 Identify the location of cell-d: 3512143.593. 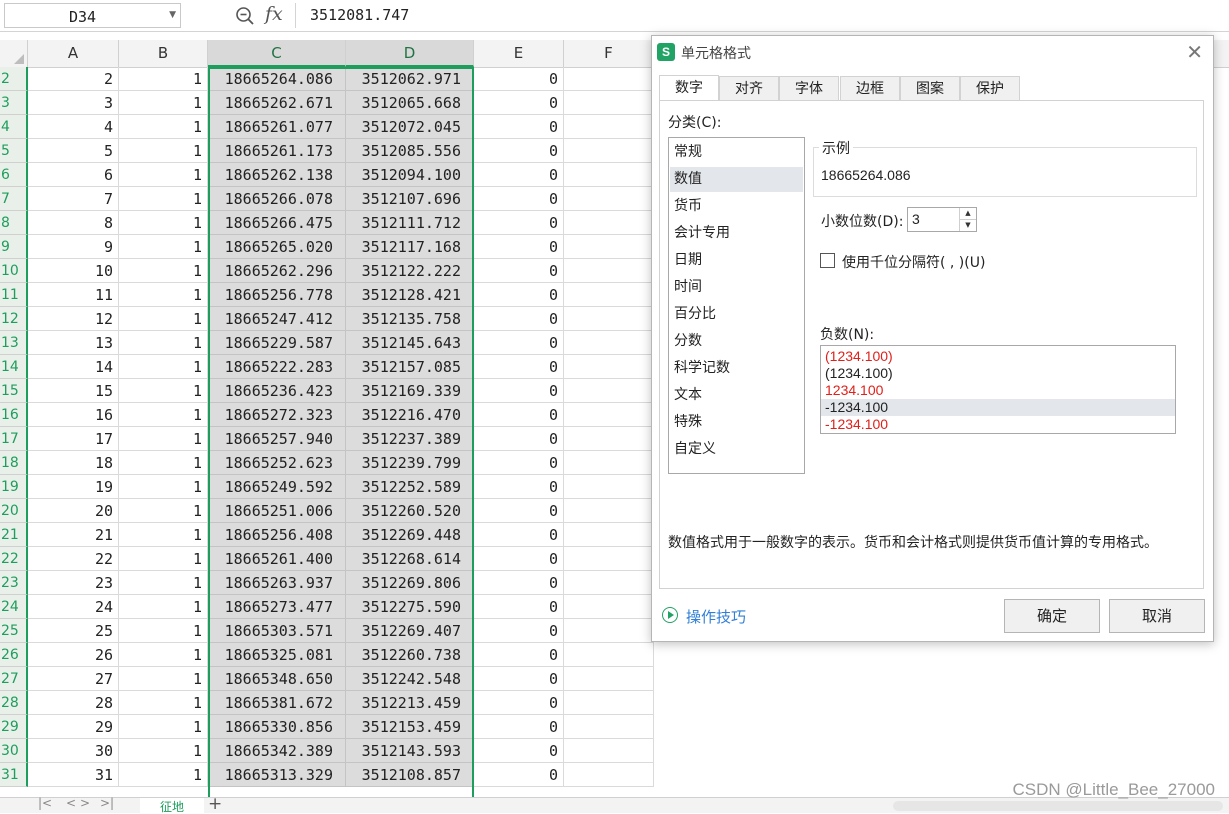
(410, 751).